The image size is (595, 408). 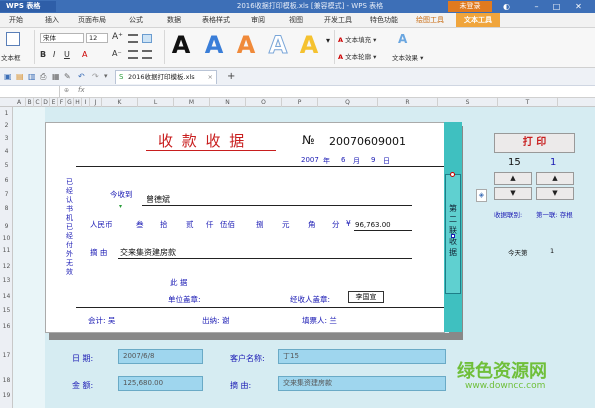 I want to click on column-header-c: C, so click(x=38, y=102).